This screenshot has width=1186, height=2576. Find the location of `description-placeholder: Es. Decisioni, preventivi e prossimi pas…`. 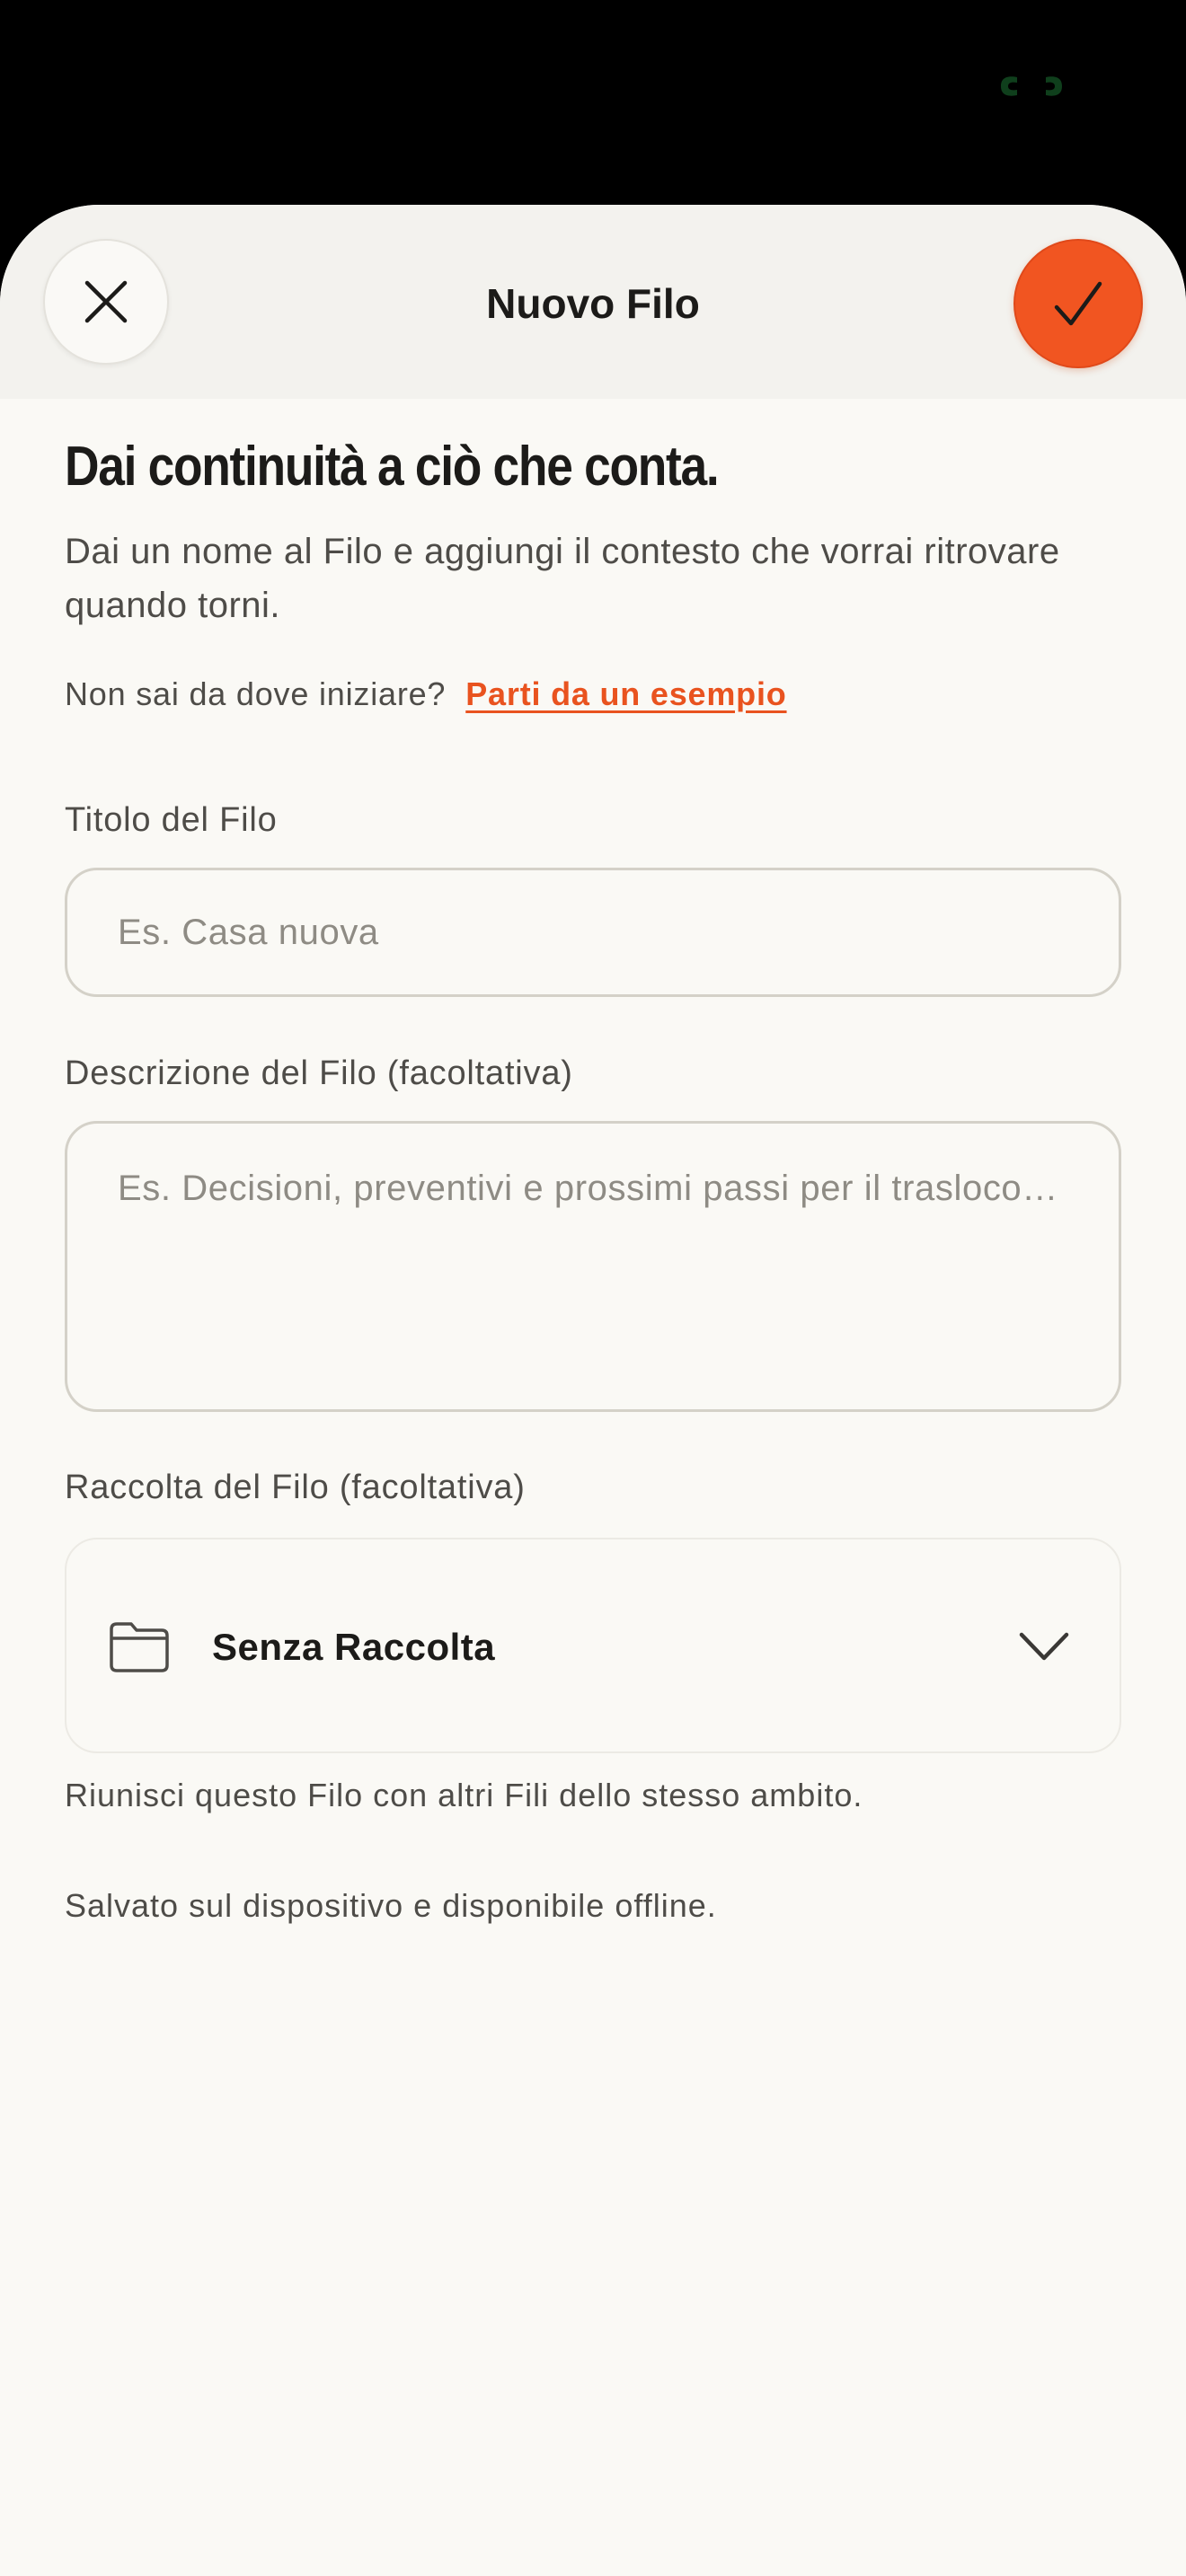

description-placeholder: Es. Decisioni, preventivi e prossimi pas… is located at coordinates (588, 1188).